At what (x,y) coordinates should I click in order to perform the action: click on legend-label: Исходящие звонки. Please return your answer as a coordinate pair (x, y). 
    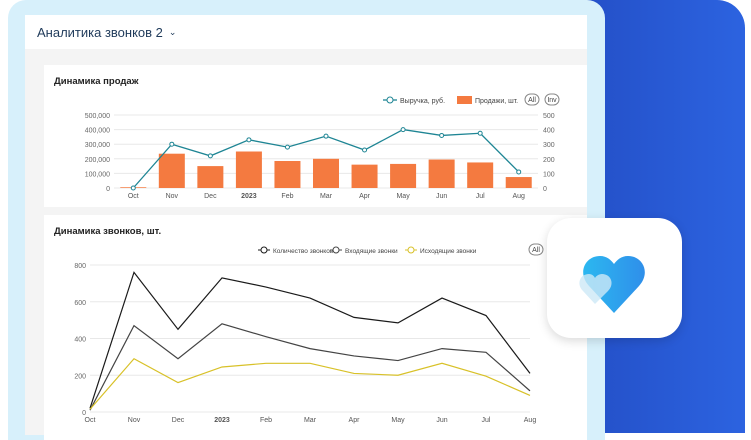
    Looking at the image, I should click on (448, 251).